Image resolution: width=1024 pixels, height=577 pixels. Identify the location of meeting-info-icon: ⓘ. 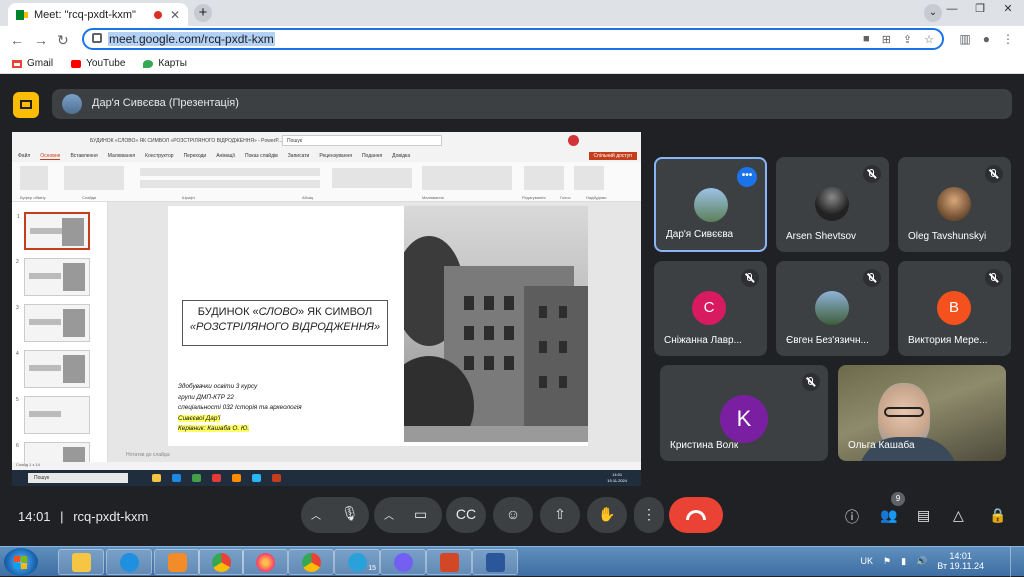
(852, 517).